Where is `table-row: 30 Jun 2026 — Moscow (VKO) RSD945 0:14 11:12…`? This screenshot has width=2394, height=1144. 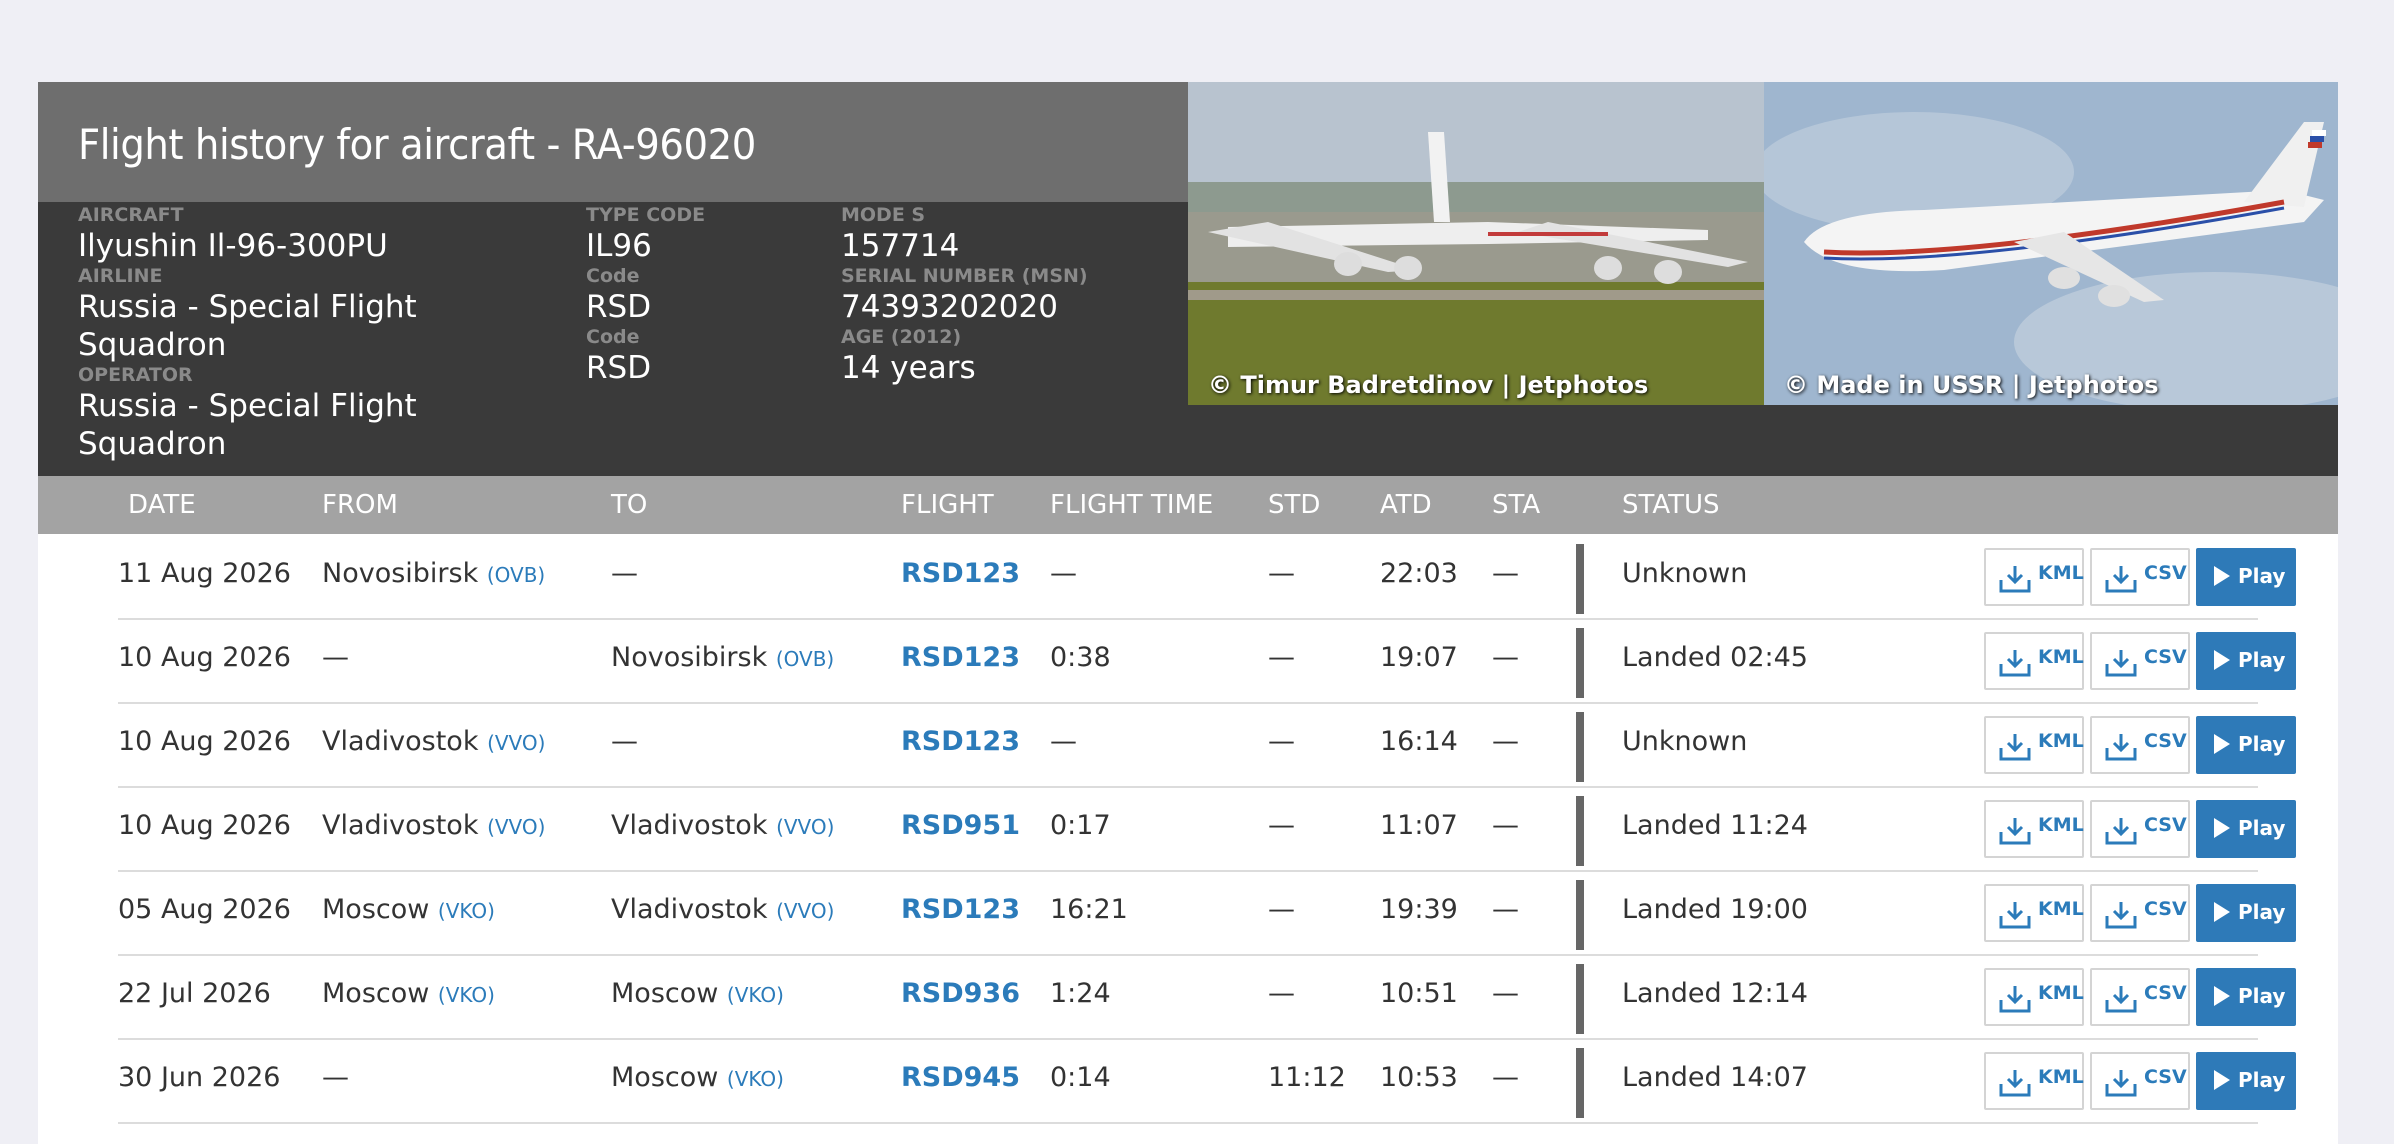 table-row: 30 Jun 2026 — Moscow (VKO) RSD945 0:14 11:12… is located at coordinates (1207, 1082).